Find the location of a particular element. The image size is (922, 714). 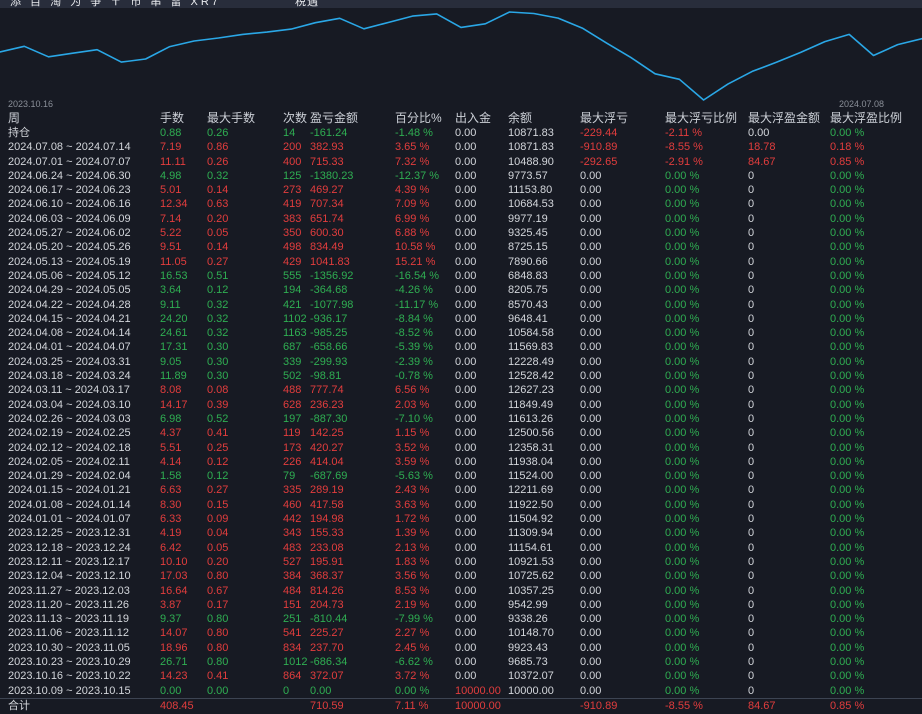

period-cell: 2024.06.24 ~ 2024.06.30 is located at coordinates (69, 175).